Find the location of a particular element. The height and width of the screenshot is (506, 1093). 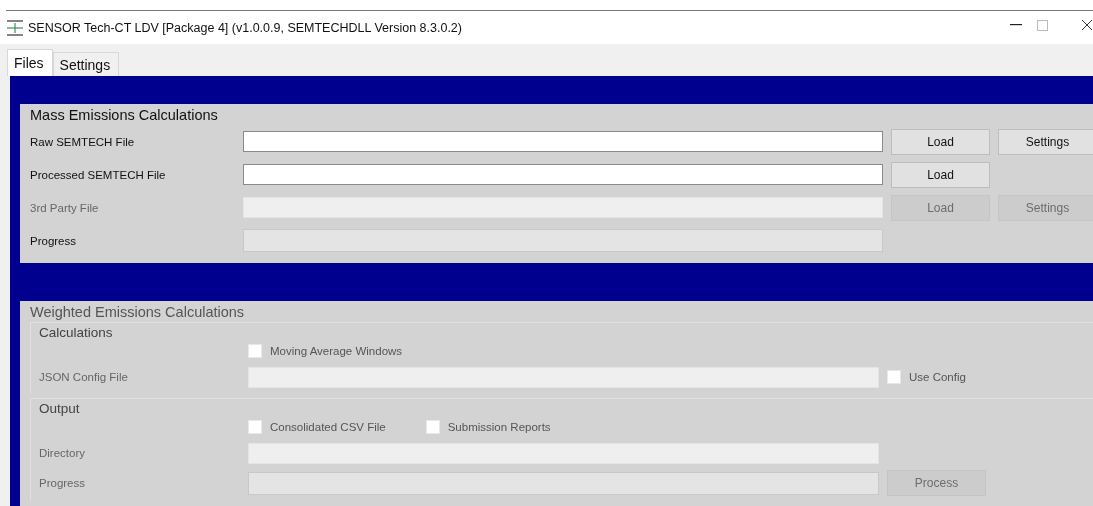

field-label: Raw SEMTECH File is located at coordinates (83, 141).